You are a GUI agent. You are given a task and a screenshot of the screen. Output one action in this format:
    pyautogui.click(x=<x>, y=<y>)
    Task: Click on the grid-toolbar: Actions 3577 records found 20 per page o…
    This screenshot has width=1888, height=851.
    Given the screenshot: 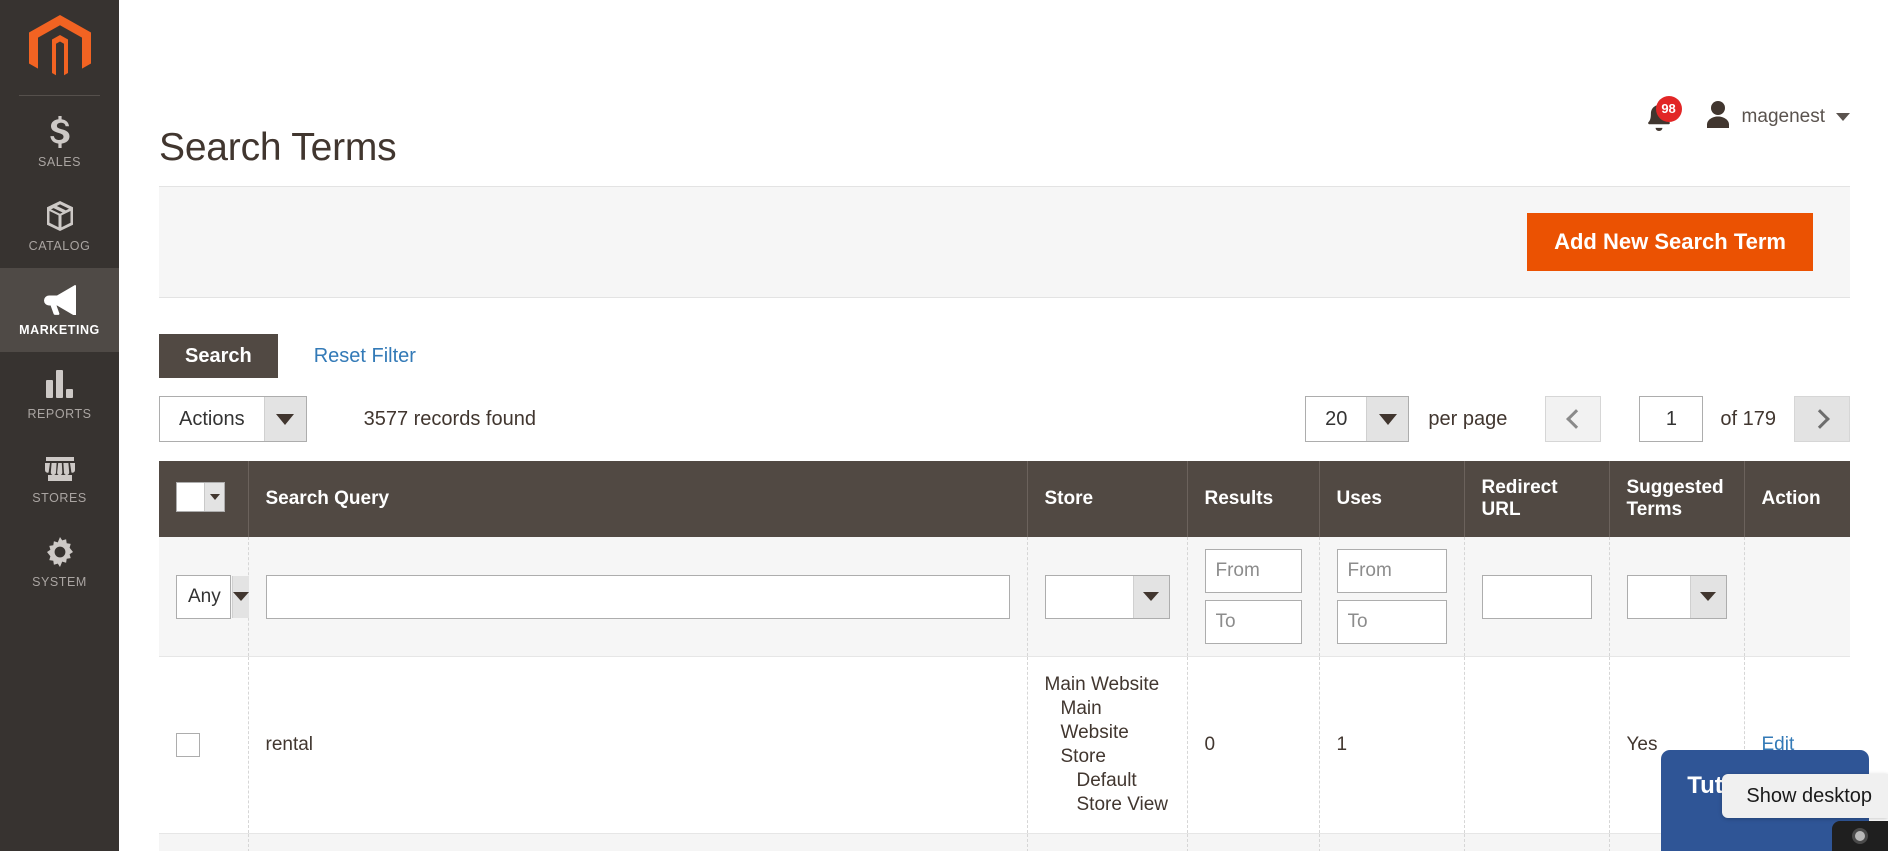 What is the action you would take?
    pyautogui.click(x=1004, y=419)
    